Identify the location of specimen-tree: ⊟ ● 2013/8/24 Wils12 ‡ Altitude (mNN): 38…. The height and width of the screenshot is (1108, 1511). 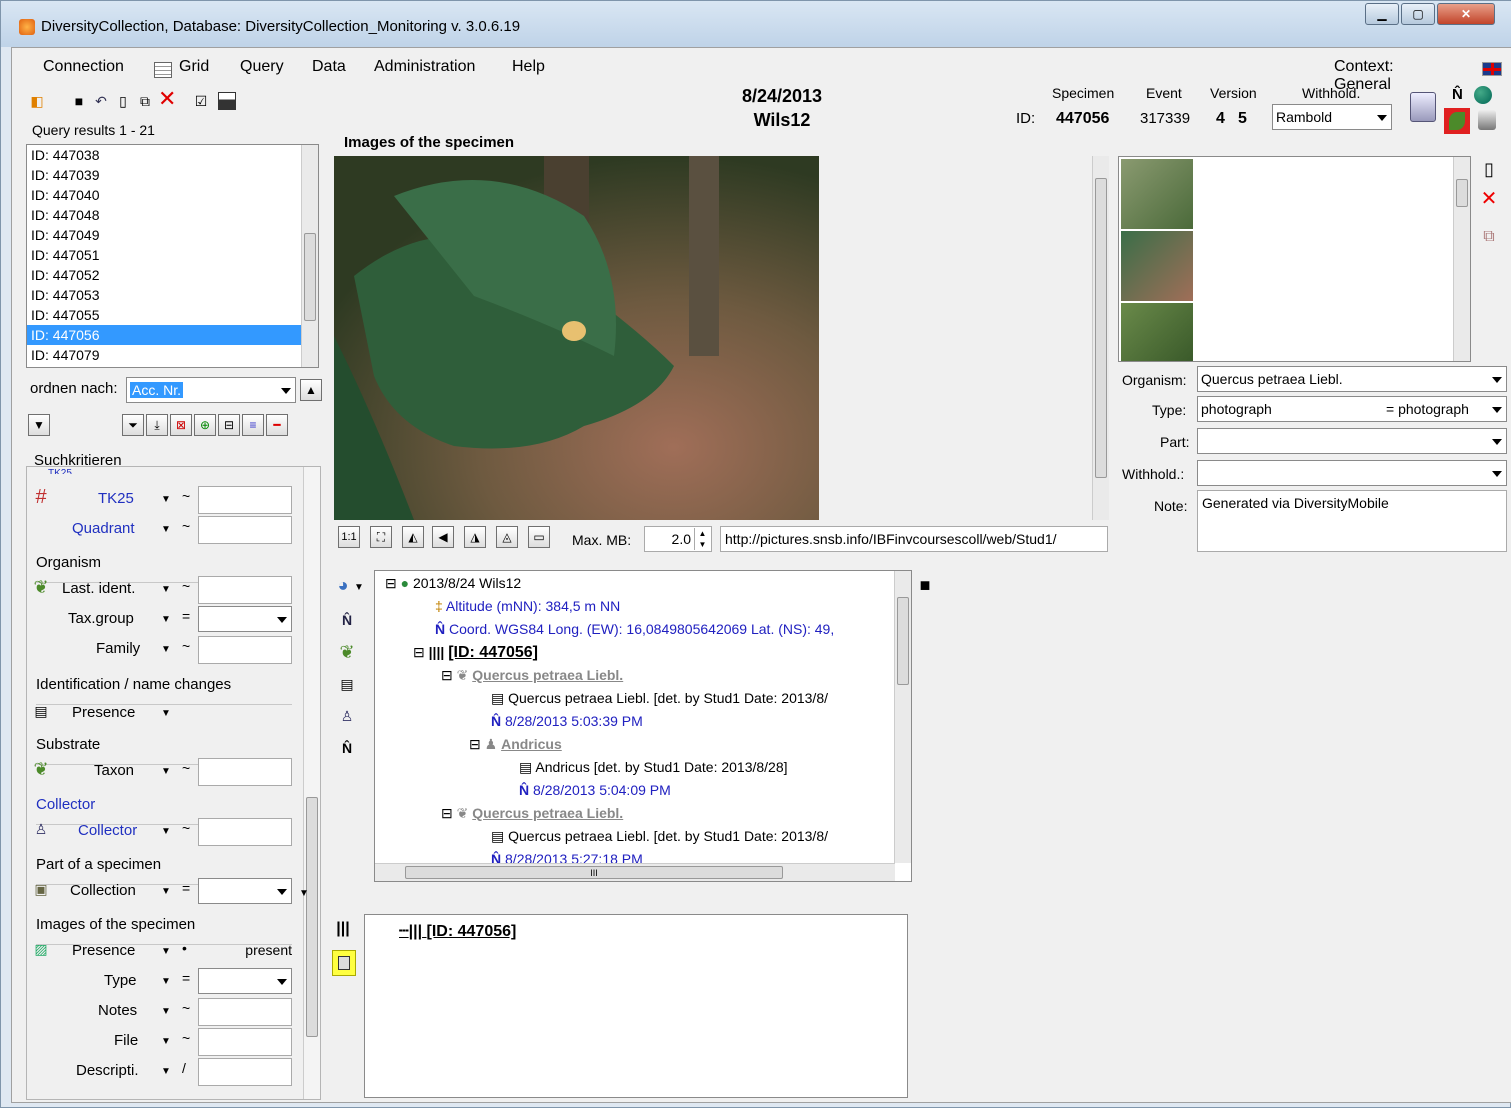
(643, 726).